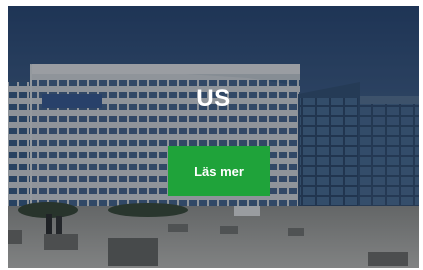  What do you see at coordinates (213, 98) in the screenshot?
I see `hero-title: US` at bounding box center [213, 98].